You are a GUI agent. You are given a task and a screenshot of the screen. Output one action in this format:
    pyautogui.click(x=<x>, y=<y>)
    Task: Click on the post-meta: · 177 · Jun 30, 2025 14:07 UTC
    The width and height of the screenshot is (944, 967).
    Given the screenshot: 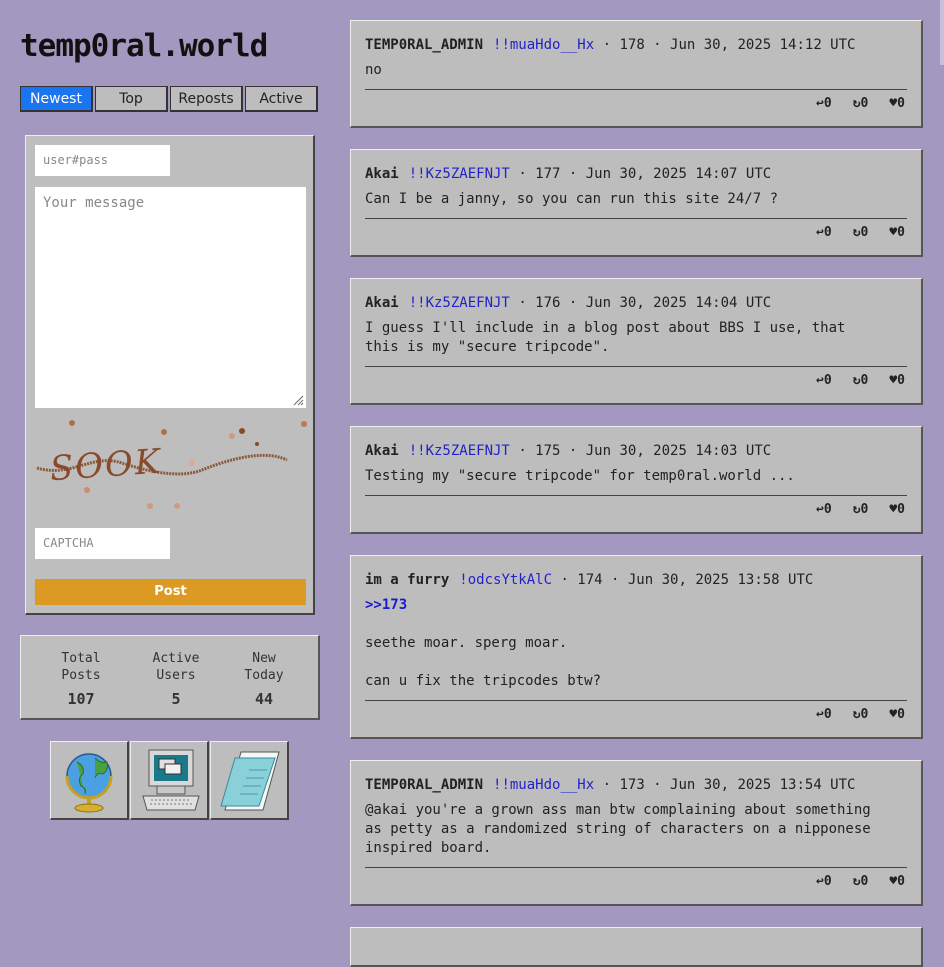 What is the action you would take?
    pyautogui.click(x=645, y=174)
    